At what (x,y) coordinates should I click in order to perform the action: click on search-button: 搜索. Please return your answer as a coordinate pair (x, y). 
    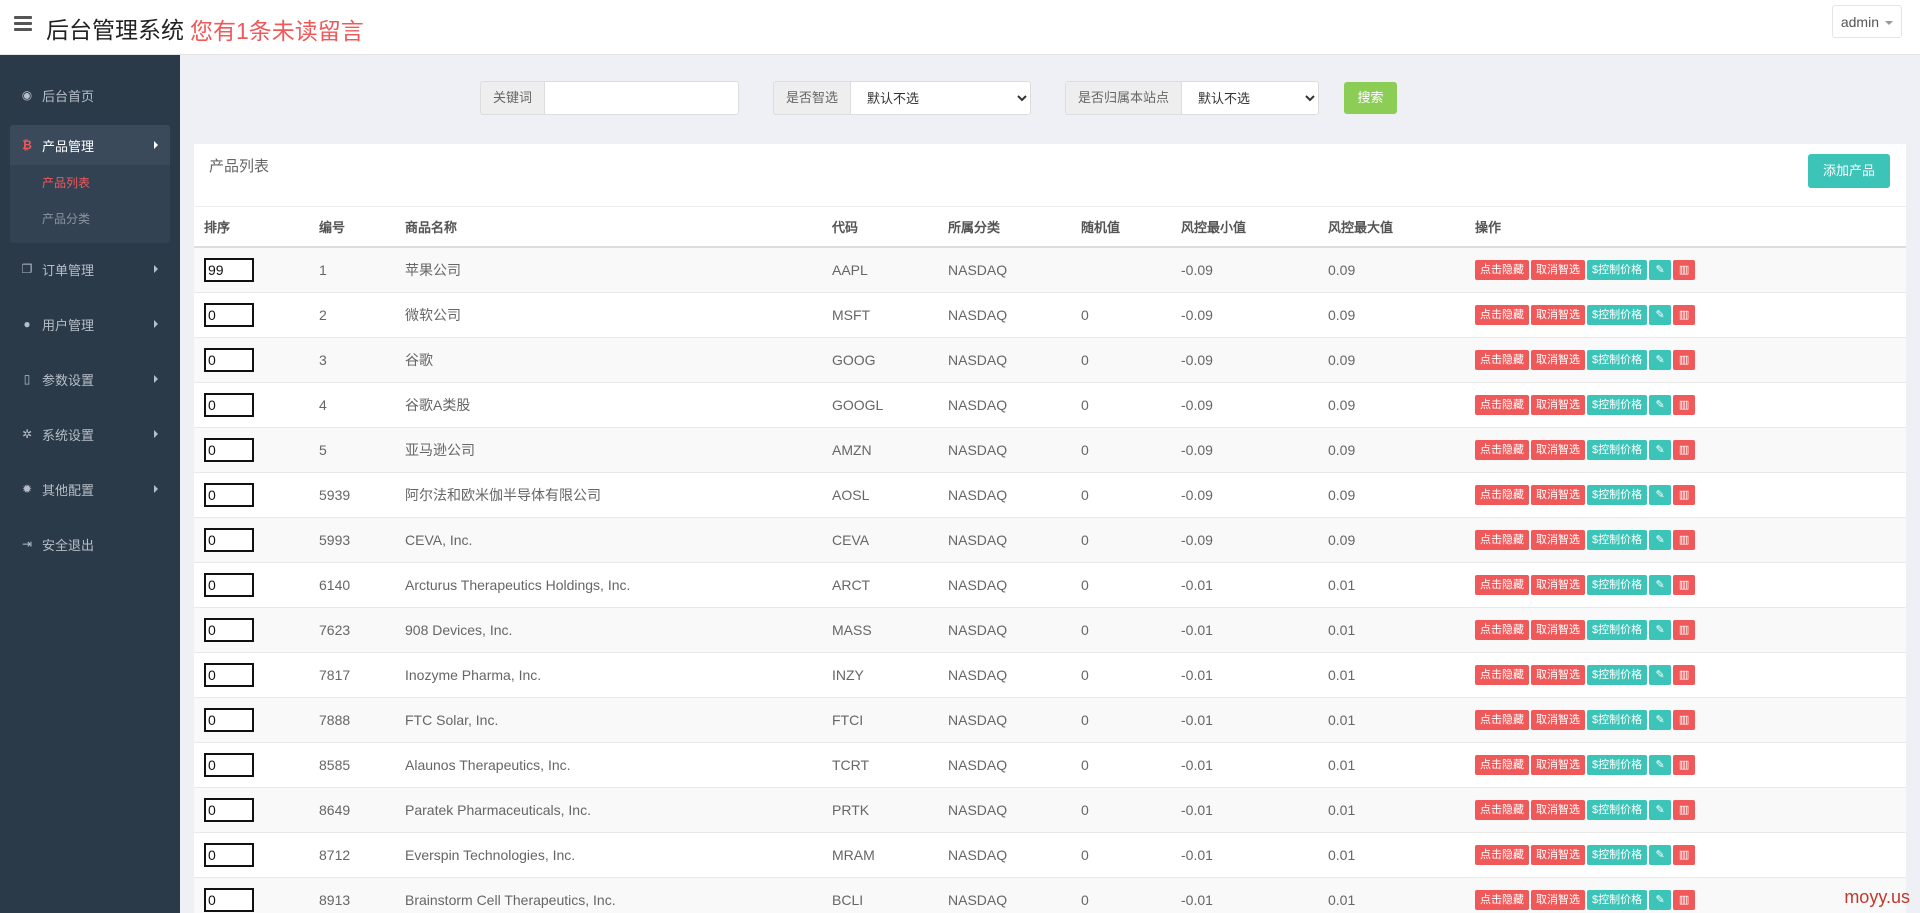
    Looking at the image, I should click on (1370, 98).